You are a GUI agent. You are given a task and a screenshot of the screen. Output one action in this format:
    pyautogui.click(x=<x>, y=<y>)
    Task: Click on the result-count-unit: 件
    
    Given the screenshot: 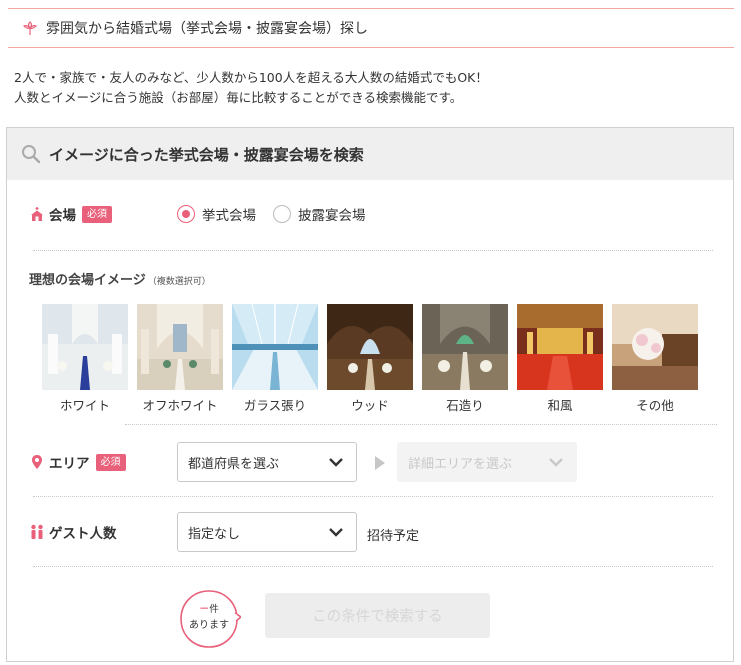 What is the action you would take?
    pyautogui.click(x=214, y=609)
    